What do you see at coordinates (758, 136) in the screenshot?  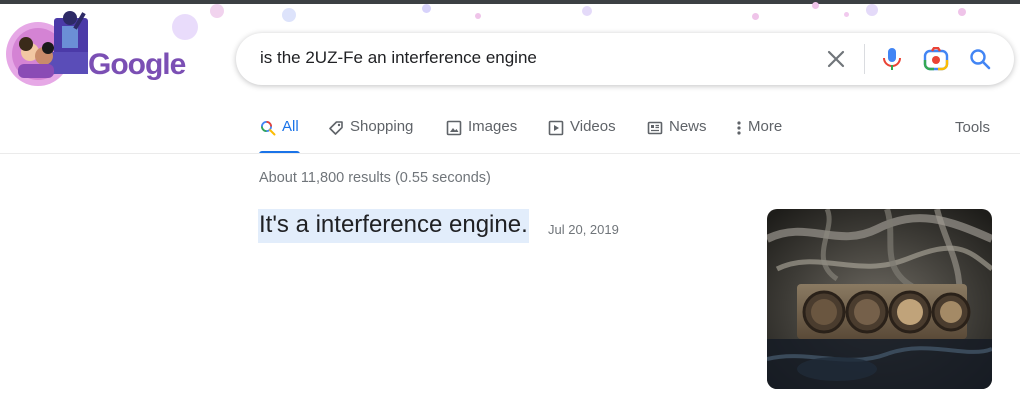 I see `tab-more: More` at bounding box center [758, 136].